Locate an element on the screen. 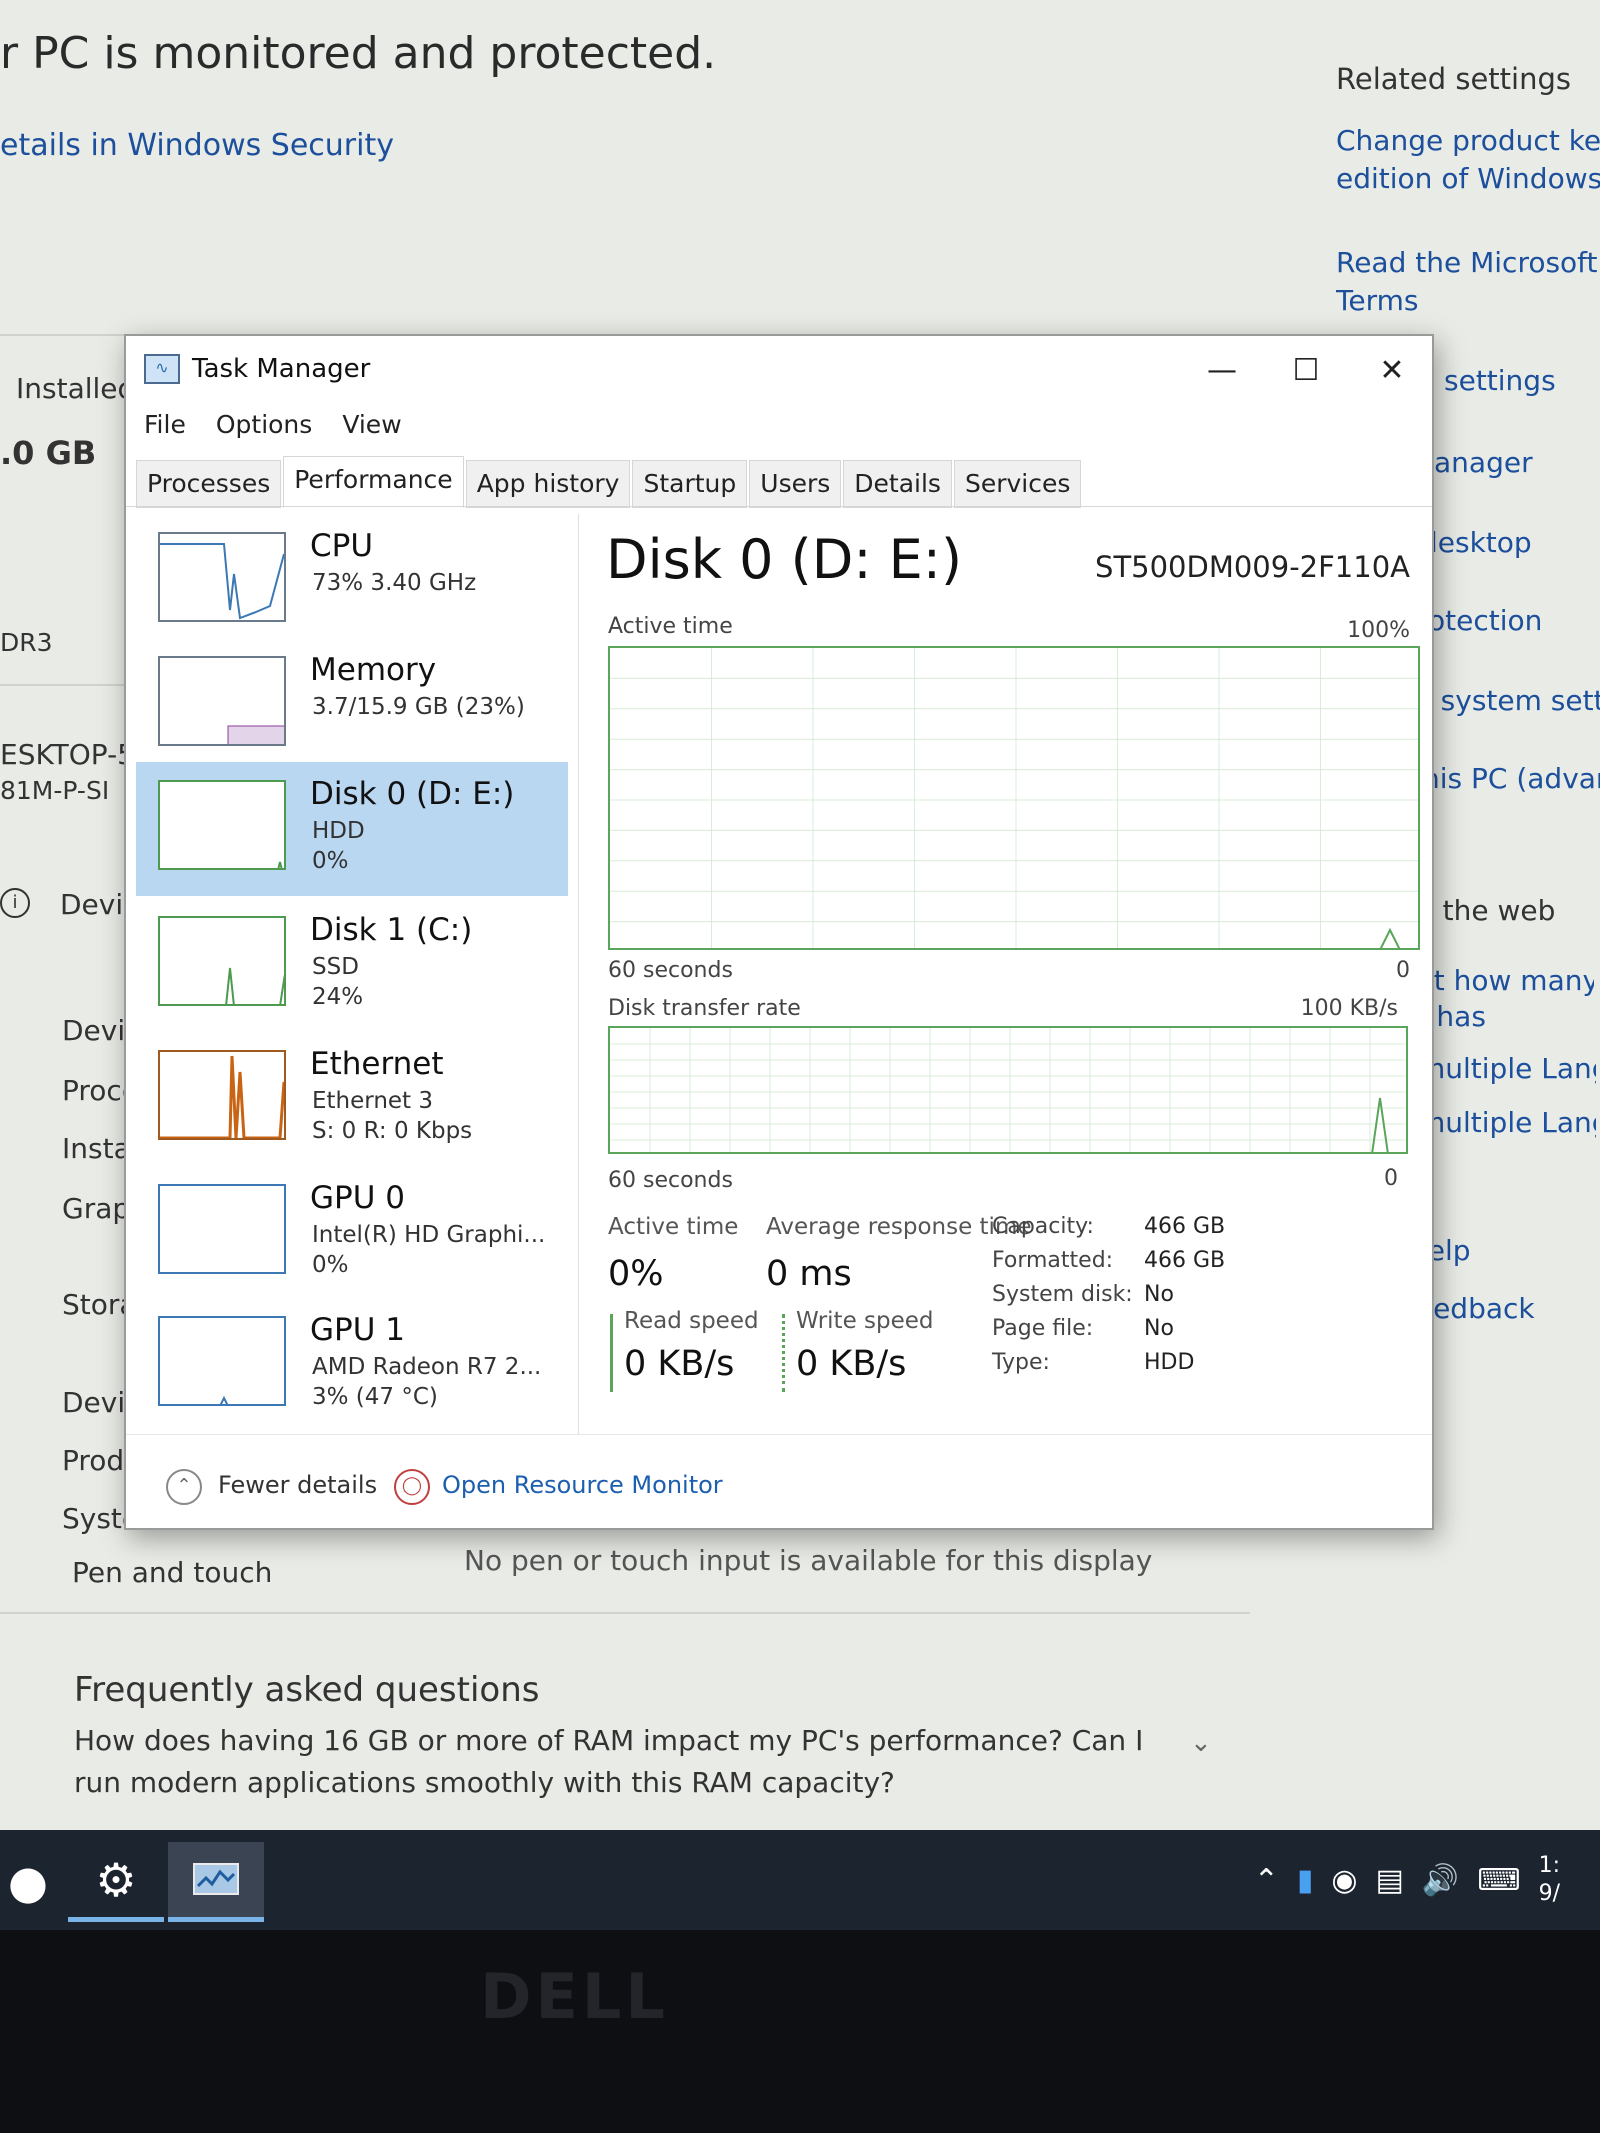 The image size is (1600, 2133). active-time-stat-label: Active time is located at coordinates (673, 1227).